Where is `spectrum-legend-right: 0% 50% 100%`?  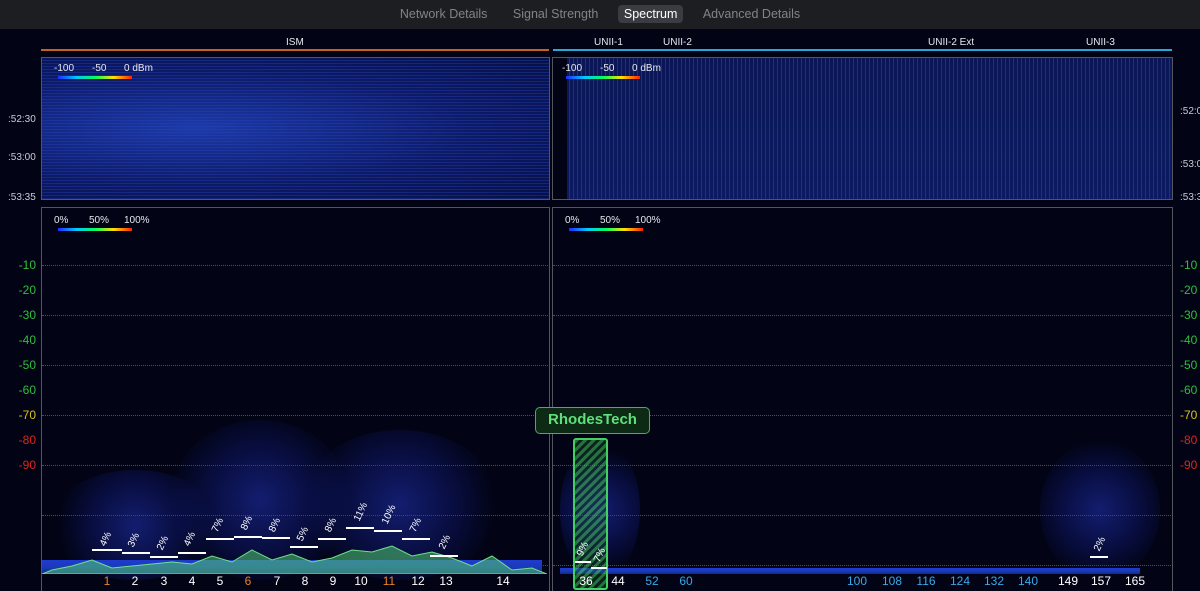 spectrum-legend-right: 0% 50% 100% is located at coordinates (615, 225).